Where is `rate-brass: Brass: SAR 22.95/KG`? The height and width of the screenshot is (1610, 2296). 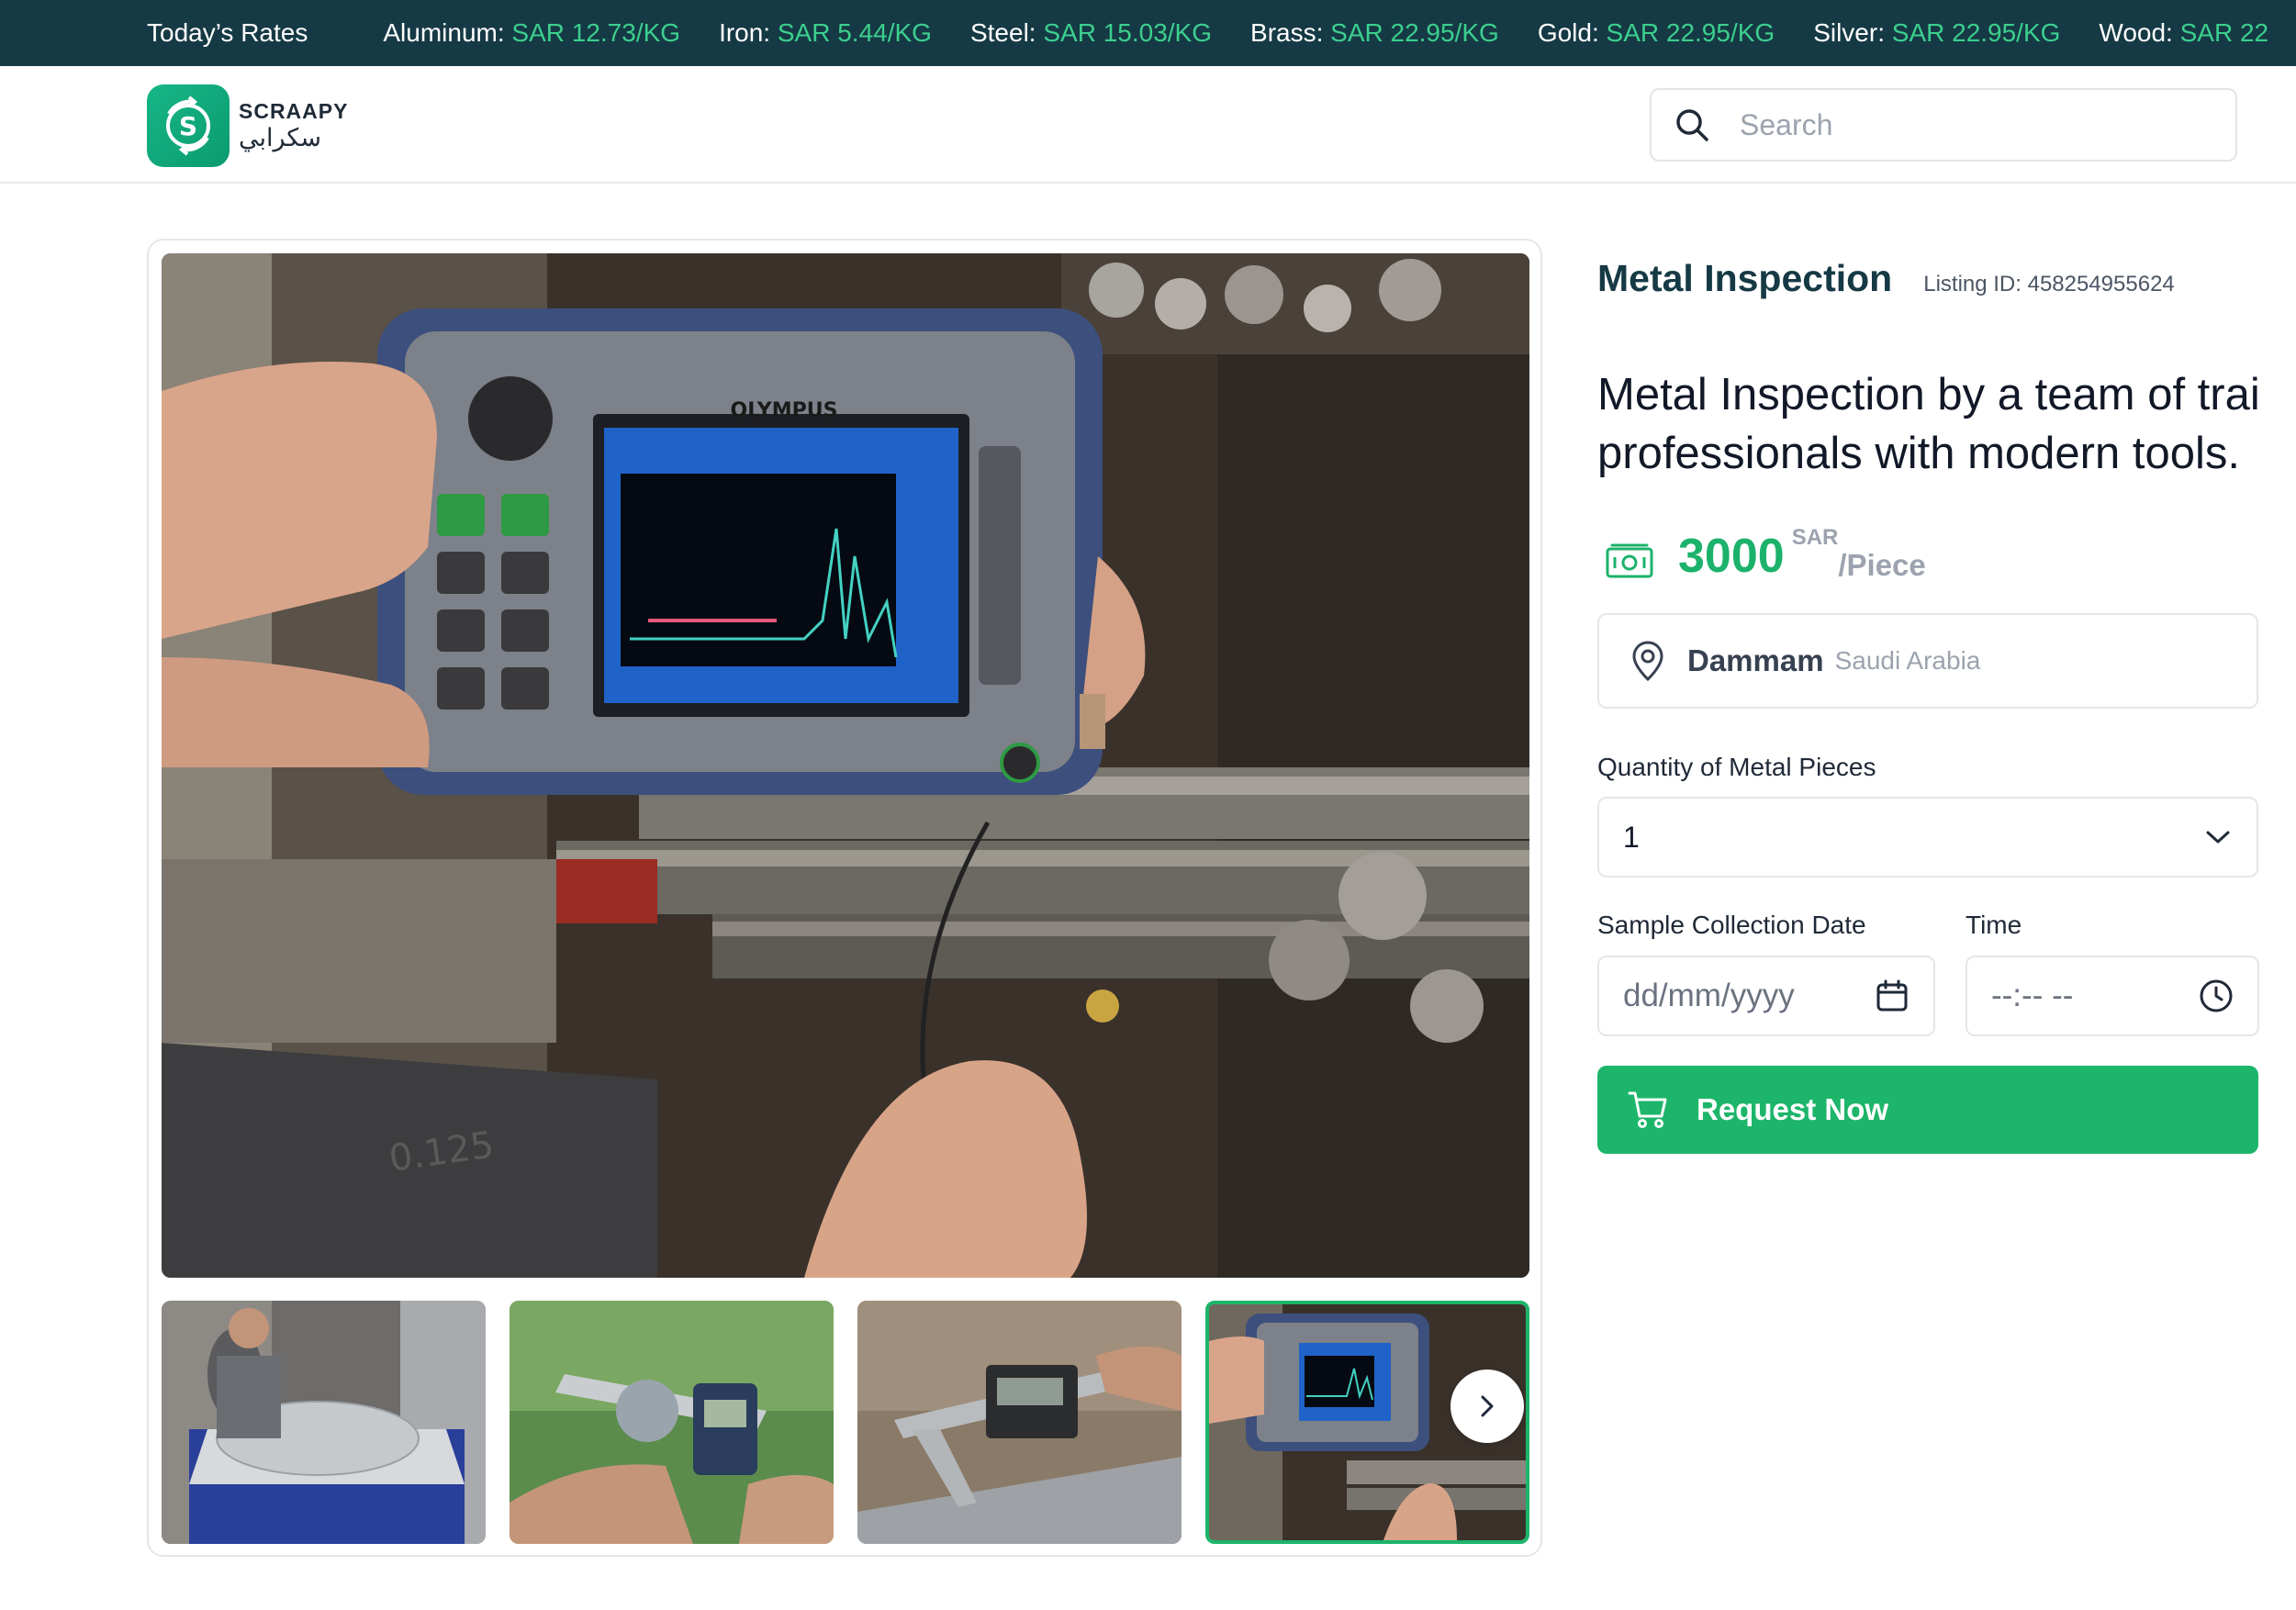 rate-brass: Brass: SAR 22.95/KG is located at coordinates (1374, 33).